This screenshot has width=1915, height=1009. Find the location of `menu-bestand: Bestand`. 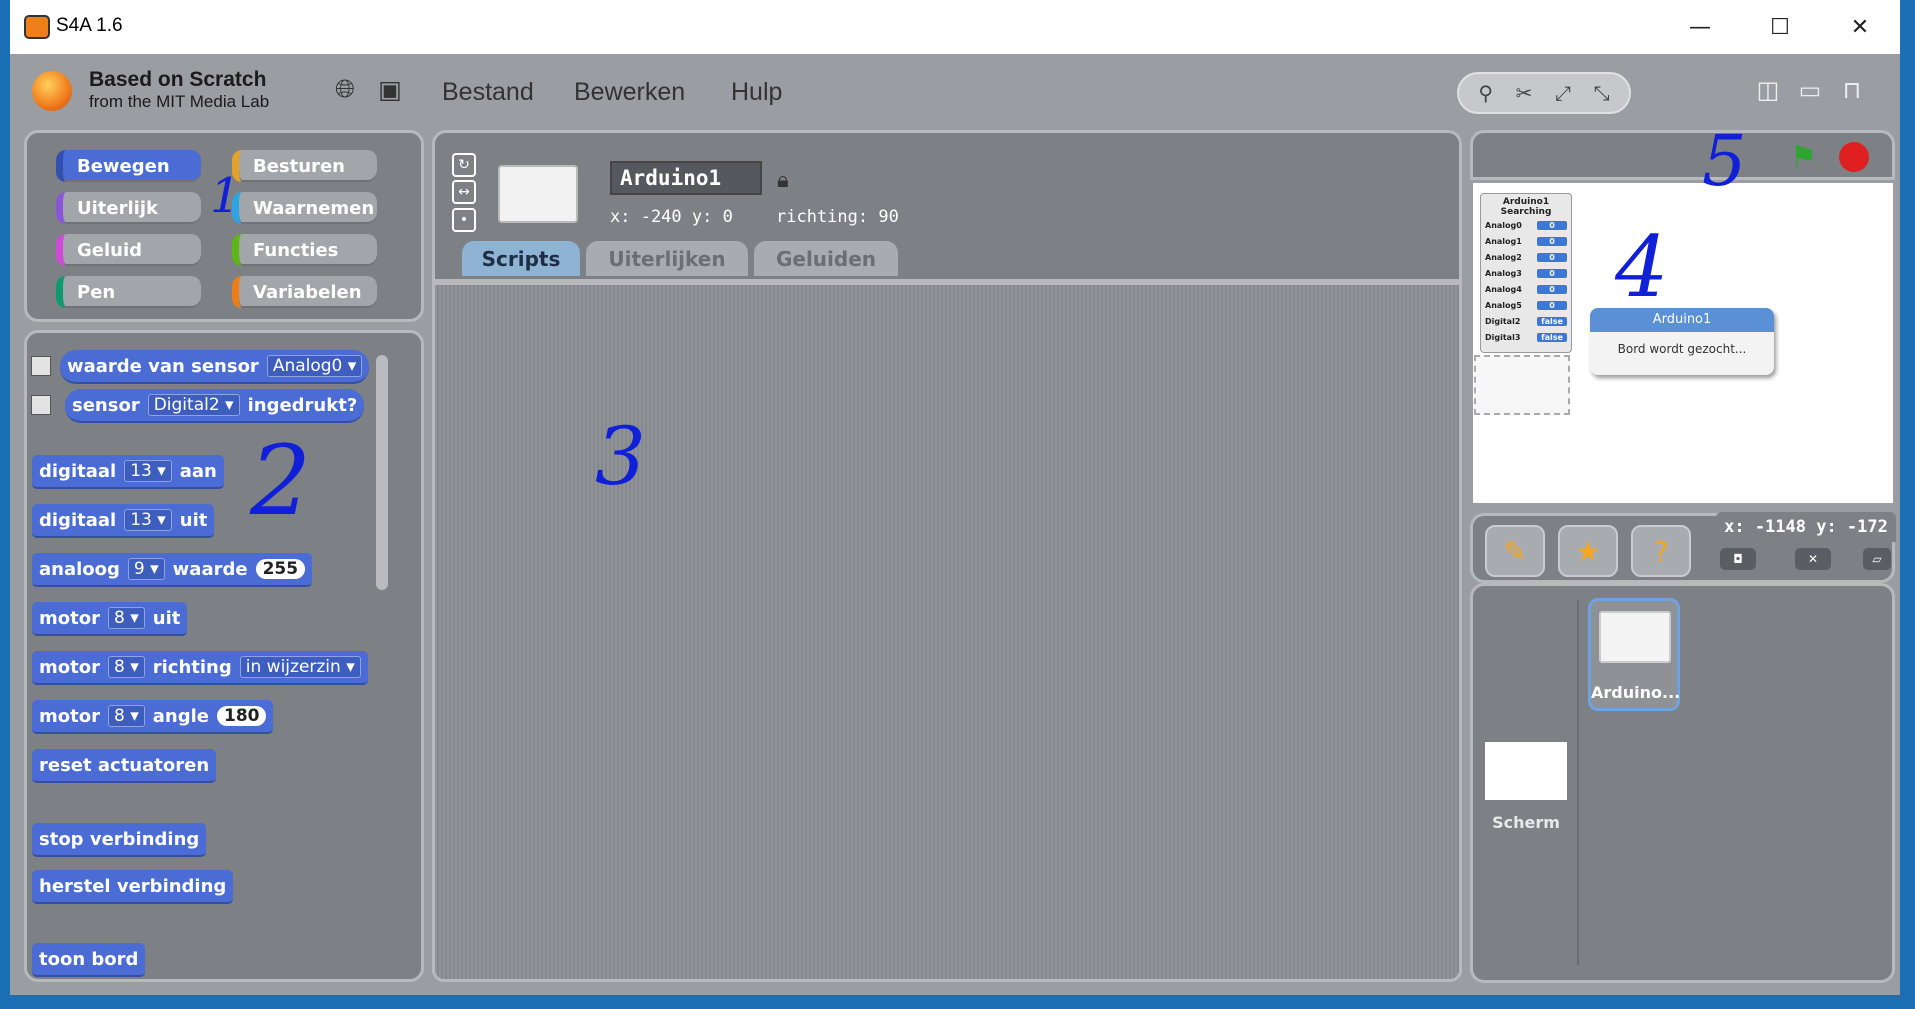

menu-bestand: Bestand is located at coordinates (488, 92).